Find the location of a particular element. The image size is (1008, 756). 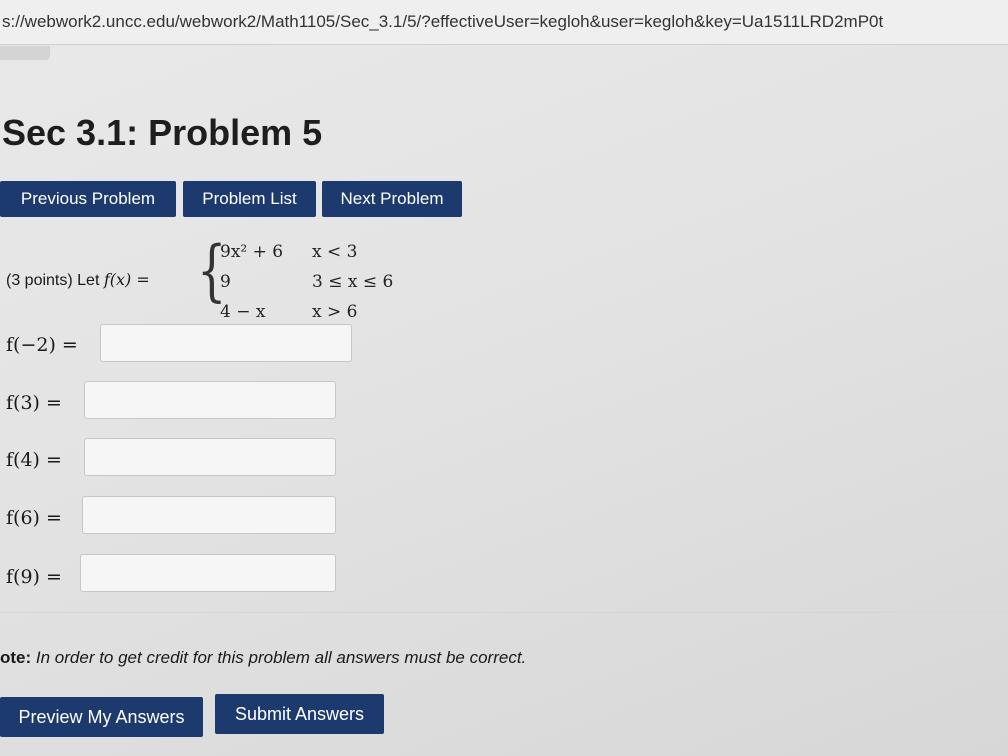

section-divider is located at coordinates (504, 612).